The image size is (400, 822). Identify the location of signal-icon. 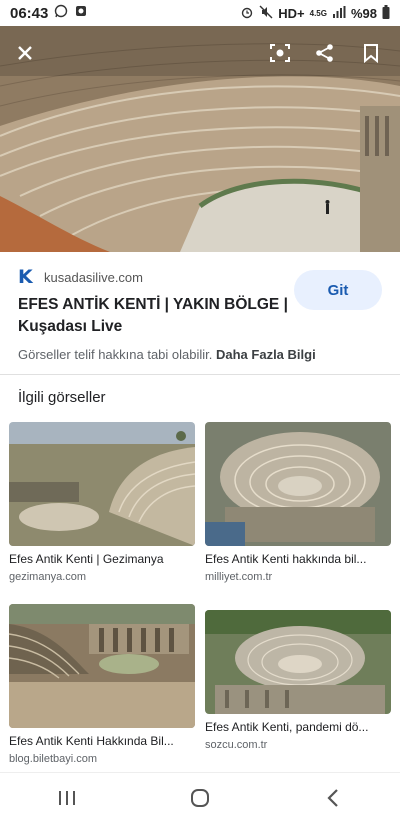
(339, 13).